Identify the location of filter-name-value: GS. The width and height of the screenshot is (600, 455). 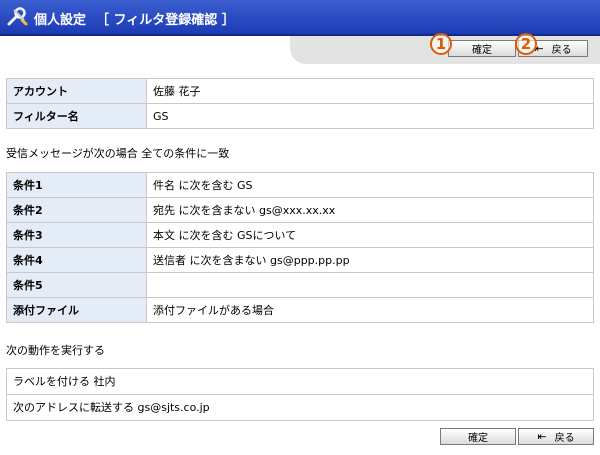
(370, 116).